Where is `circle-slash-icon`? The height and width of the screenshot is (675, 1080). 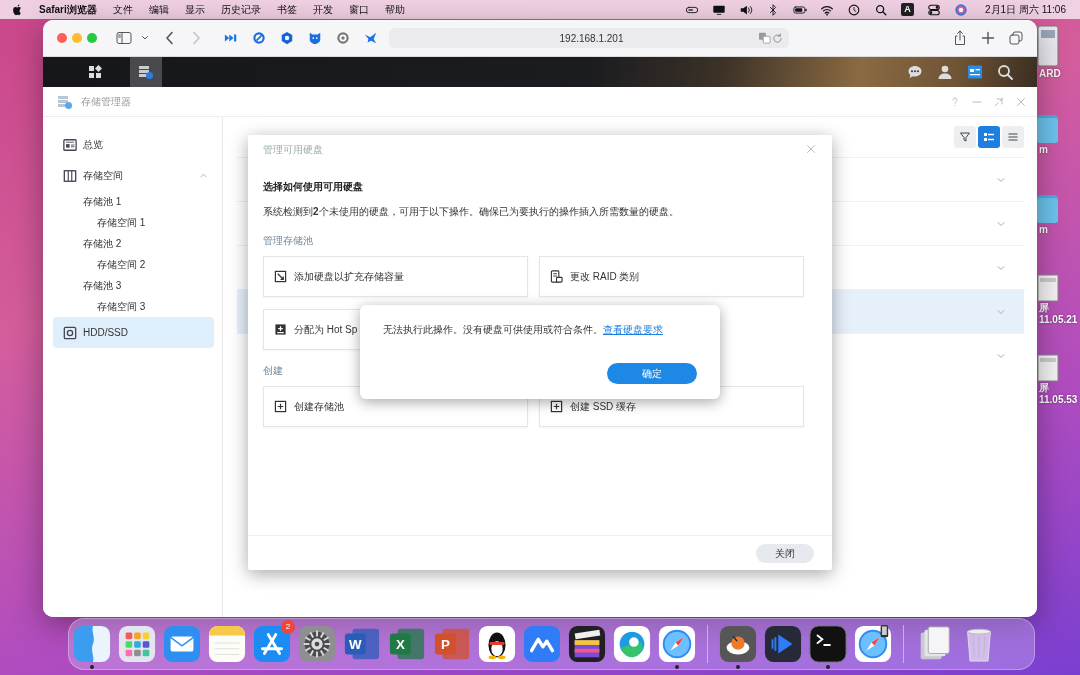
circle-slash-icon is located at coordinates (259, 38).